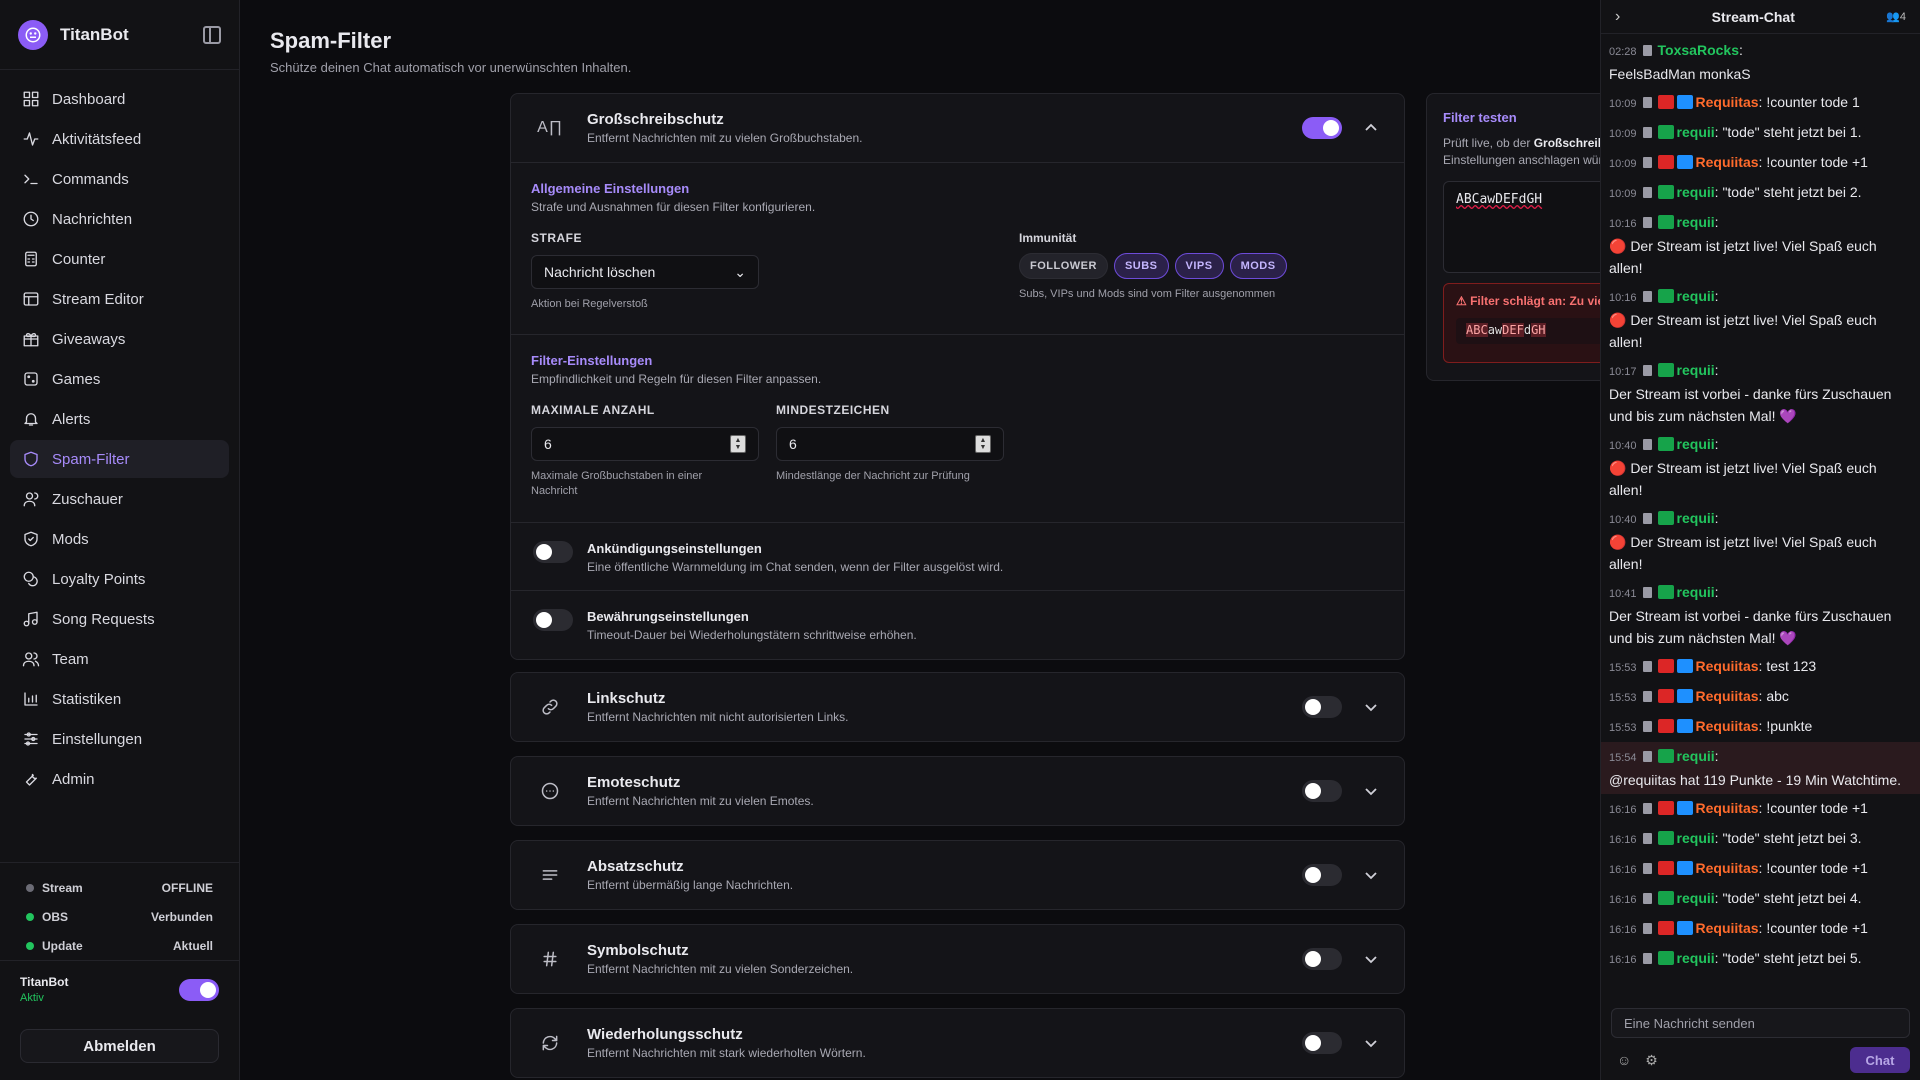  I want to click on sidebar-item-loyalty-points: Loyalty Points, so click(119, 579).